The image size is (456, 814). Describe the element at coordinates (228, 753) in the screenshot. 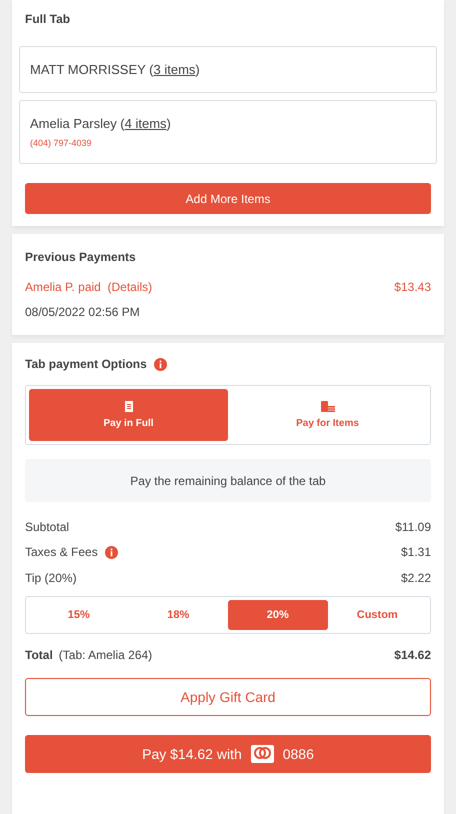

I see `pay-button: Pay $14.62 with 0886` at that location.